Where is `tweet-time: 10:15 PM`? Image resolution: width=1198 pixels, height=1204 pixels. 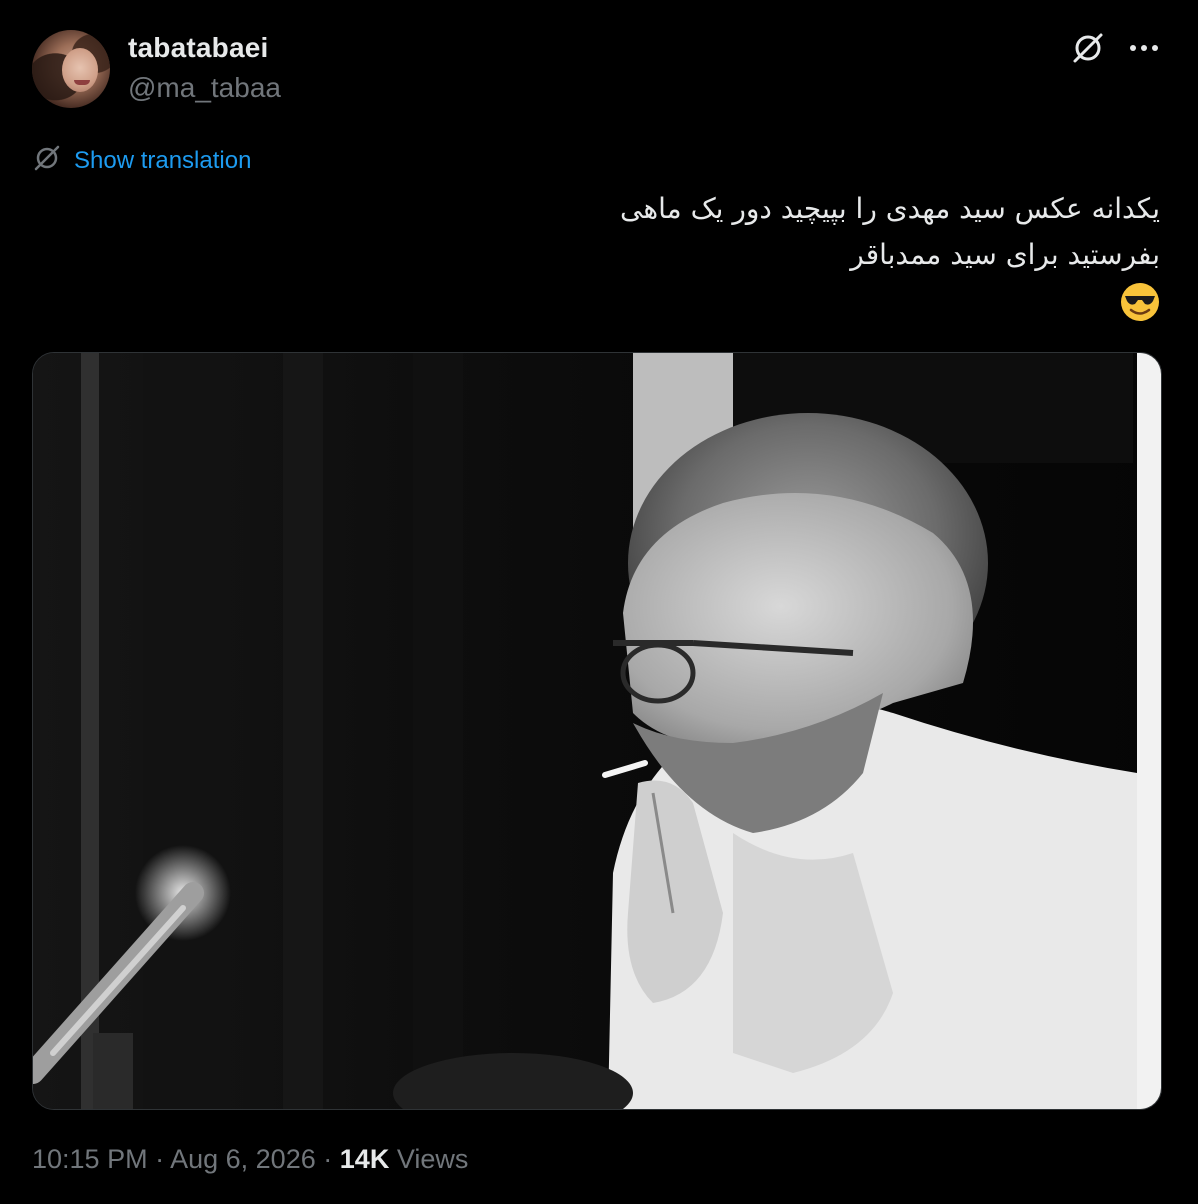
tweet-time: 10:15 PM is located at coordinates (90, 1159).